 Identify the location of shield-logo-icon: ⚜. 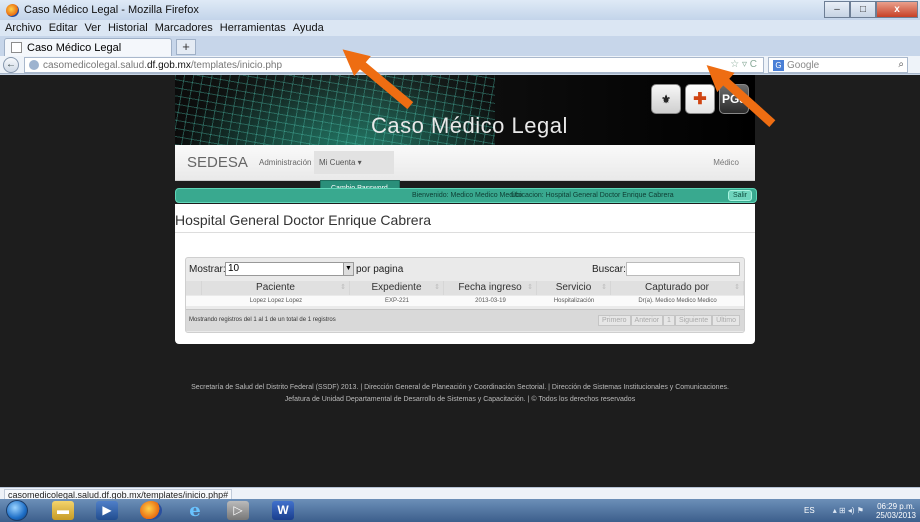
(666, 99).